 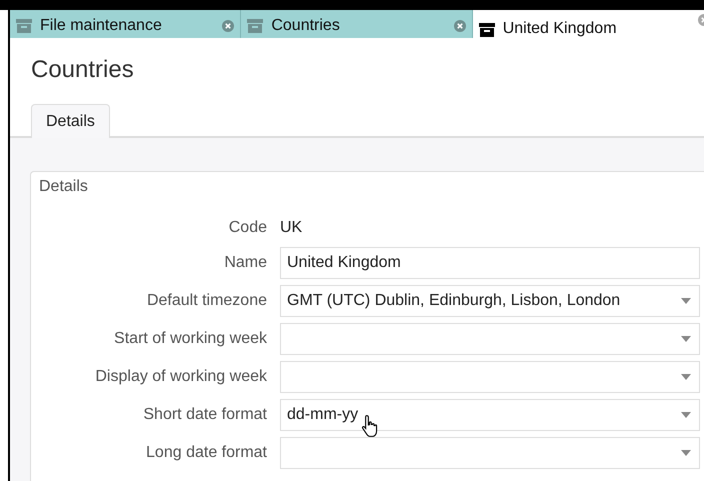 I want to click on tab-label: United Kingdom, so click(x=559, y=29).